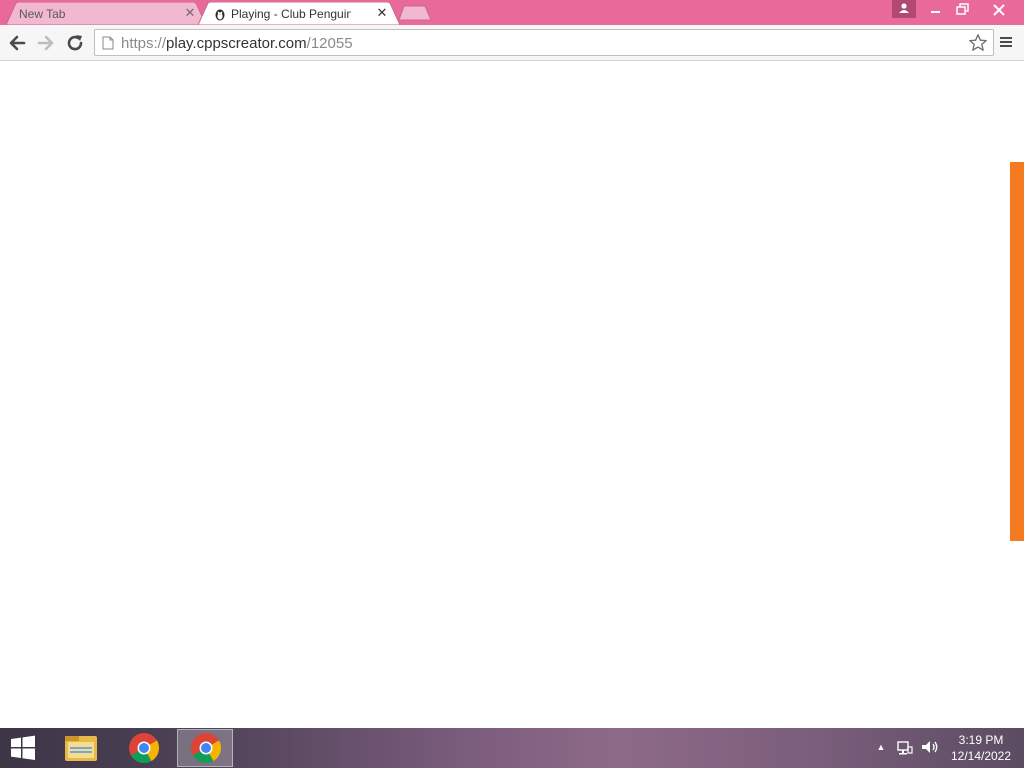  I want to click on restore-button, so click(962, 10).